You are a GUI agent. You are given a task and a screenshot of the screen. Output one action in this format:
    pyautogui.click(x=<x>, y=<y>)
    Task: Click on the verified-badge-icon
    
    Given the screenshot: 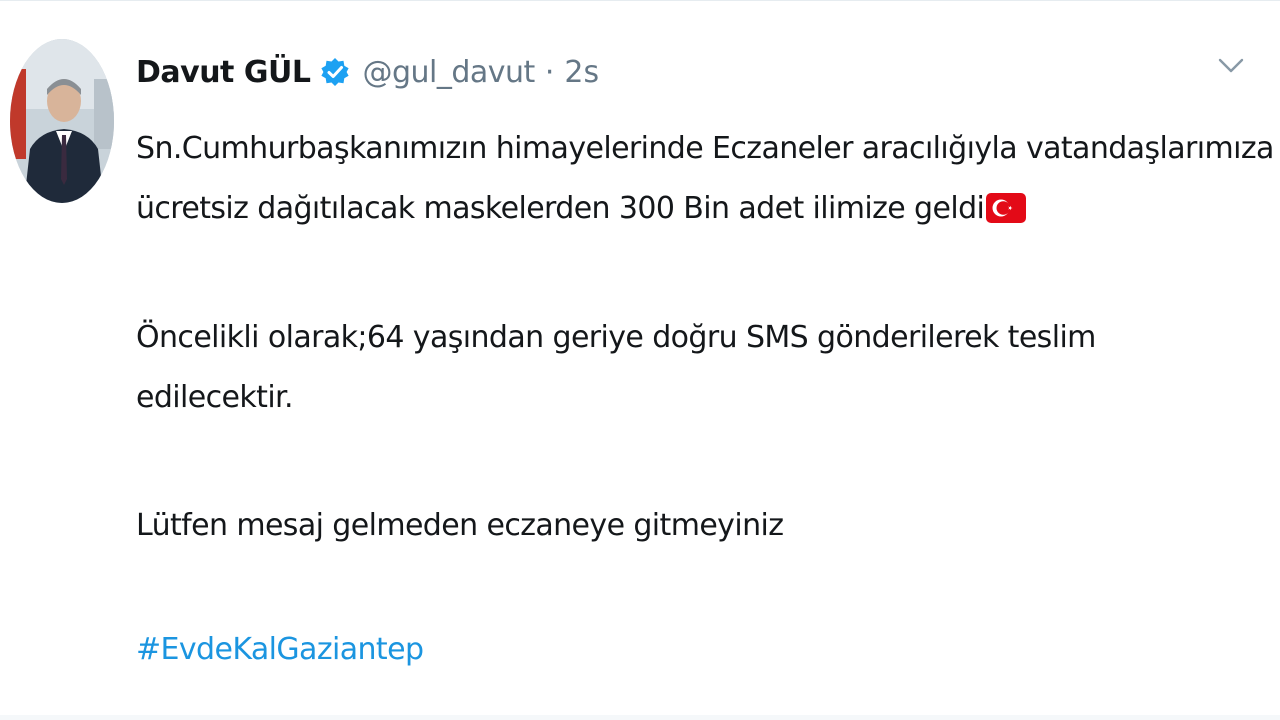 What is the action you would take?
    pyautogui.click(x=335, y=72)
    